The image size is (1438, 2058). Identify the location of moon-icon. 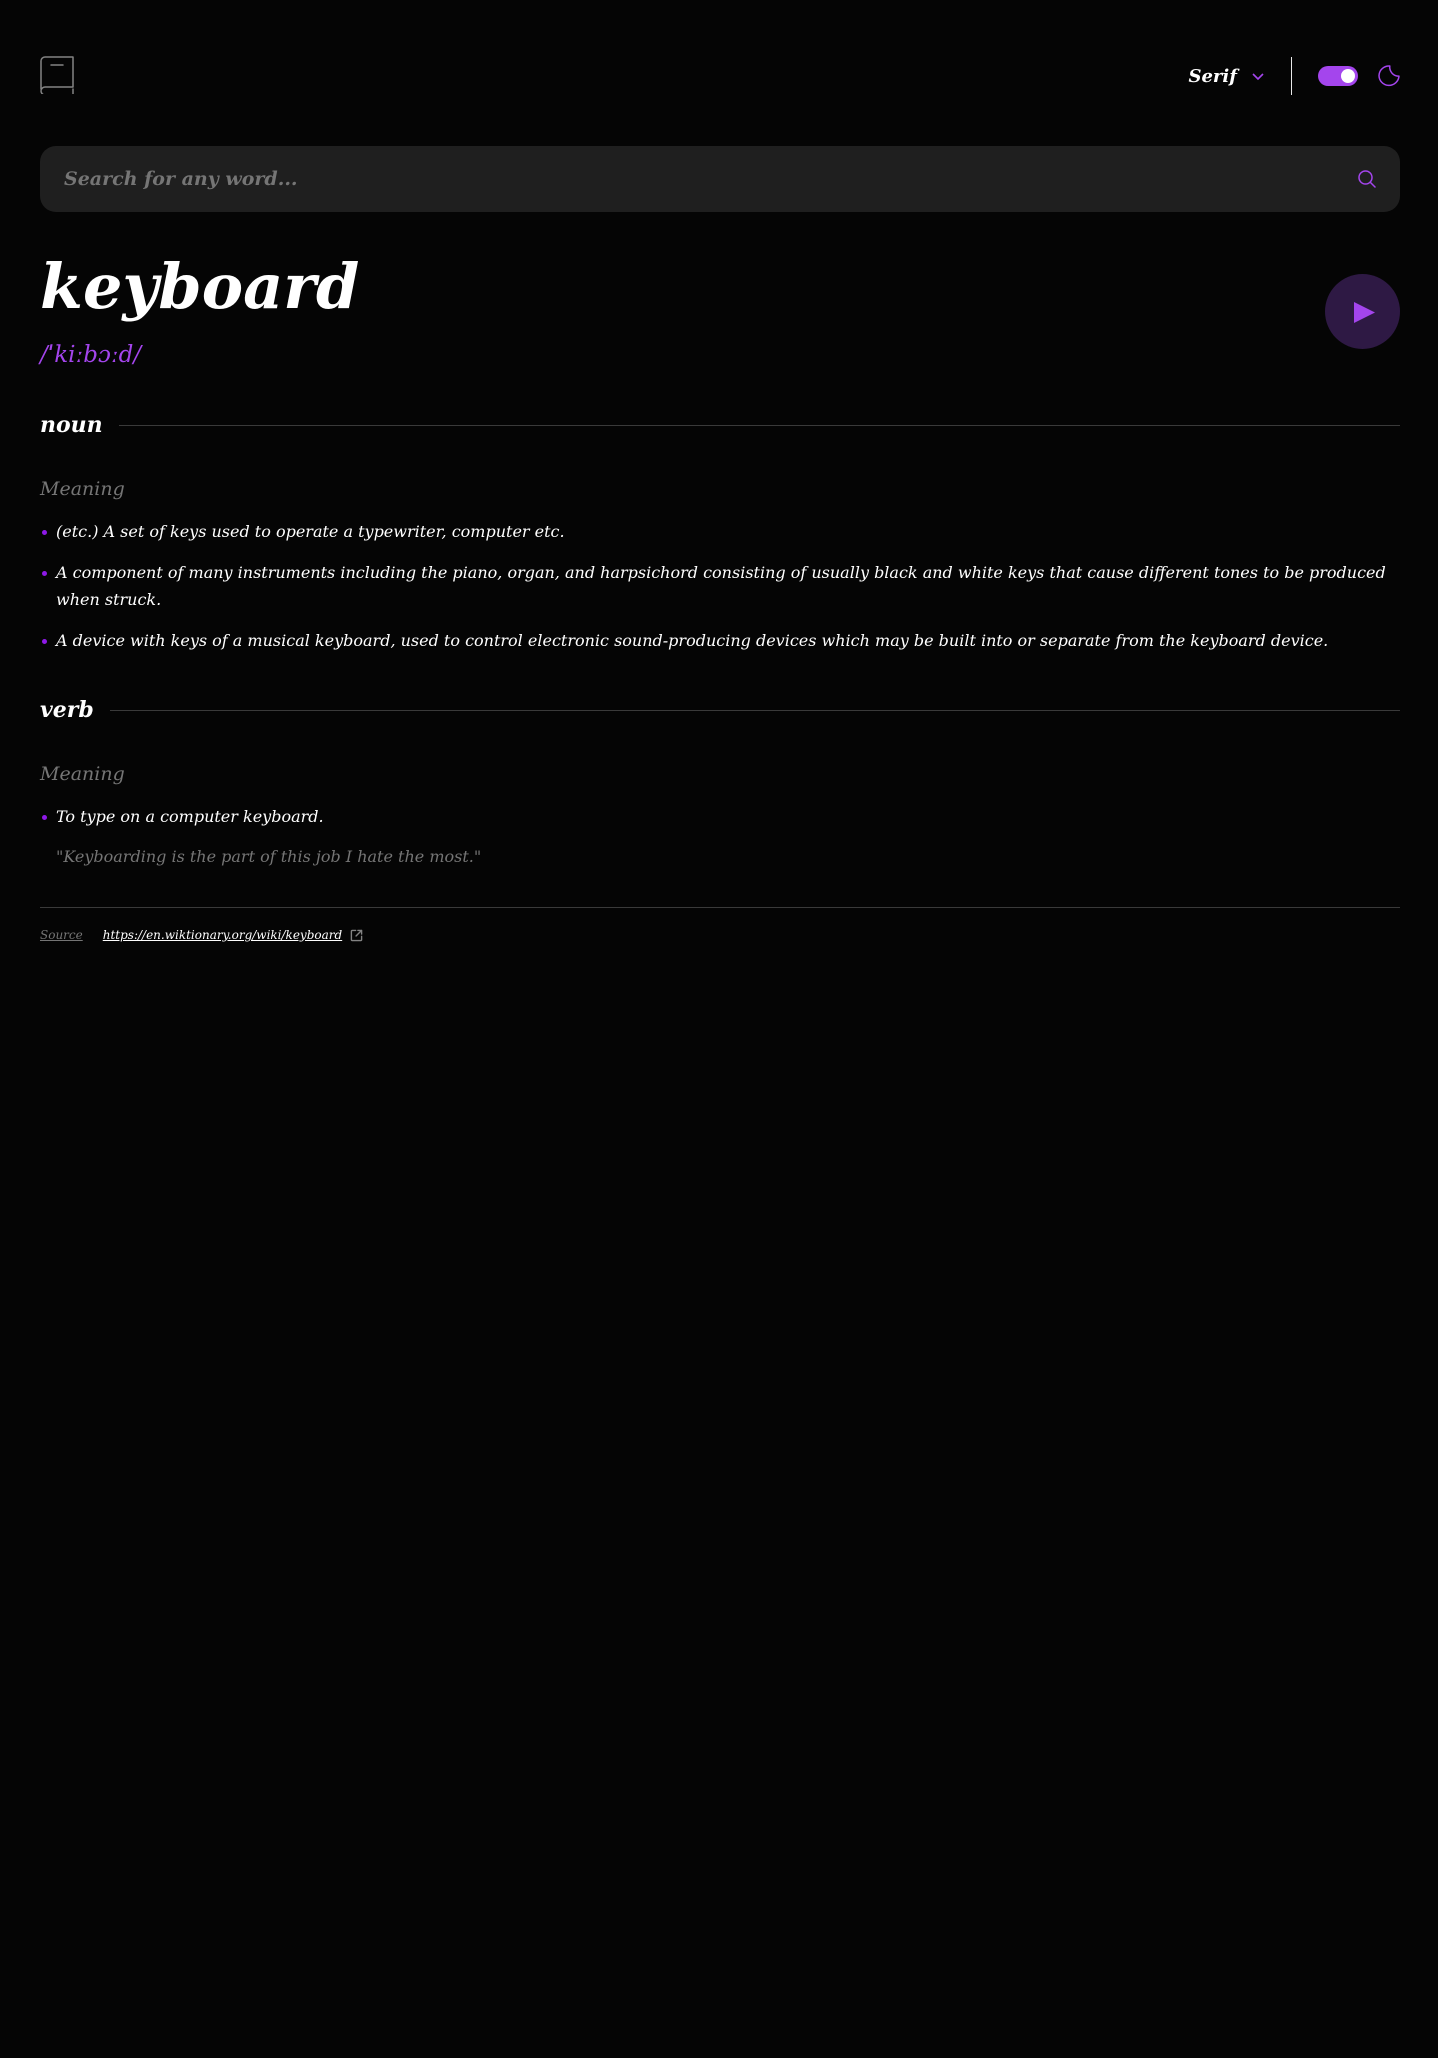
(1389, 76).